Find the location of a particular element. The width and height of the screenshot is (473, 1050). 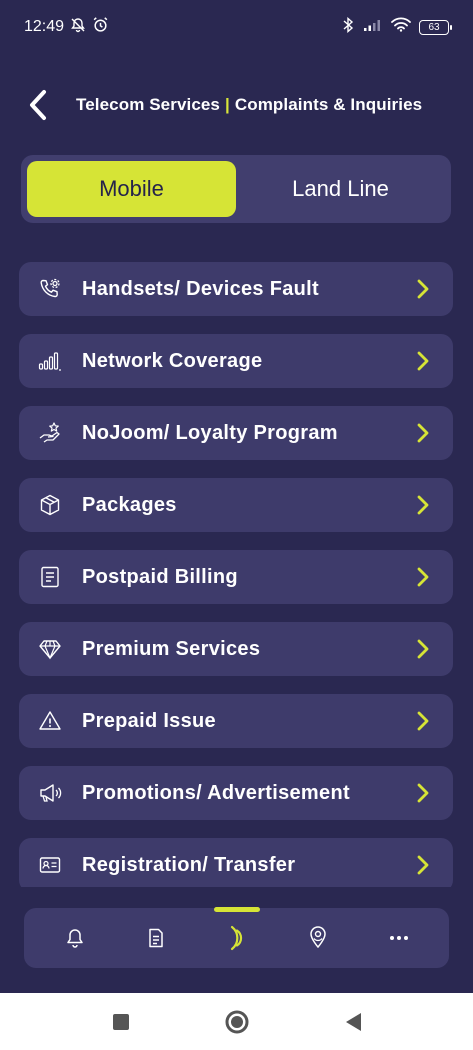

triangle-back-icon is located at coordinates (353, 1021).